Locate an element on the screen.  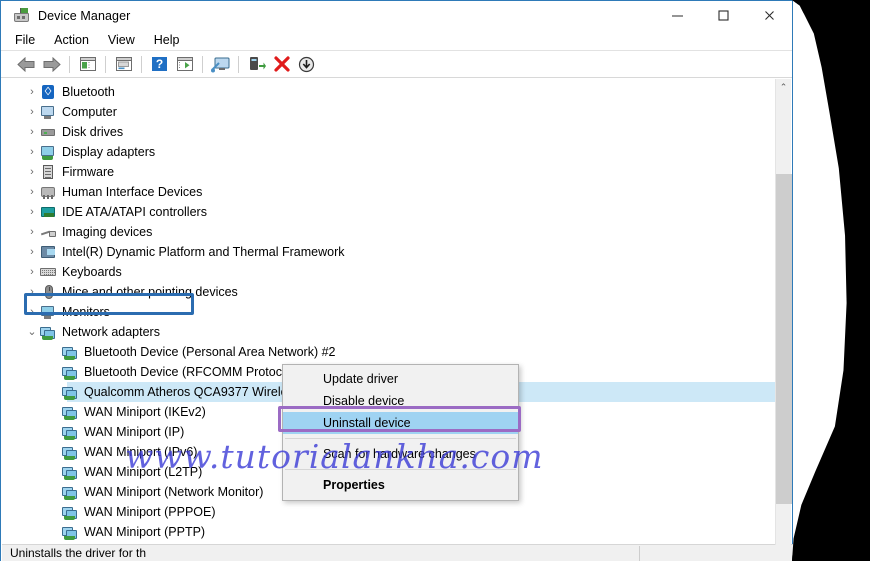
update-driver-button is located at coordinates (256, 64).